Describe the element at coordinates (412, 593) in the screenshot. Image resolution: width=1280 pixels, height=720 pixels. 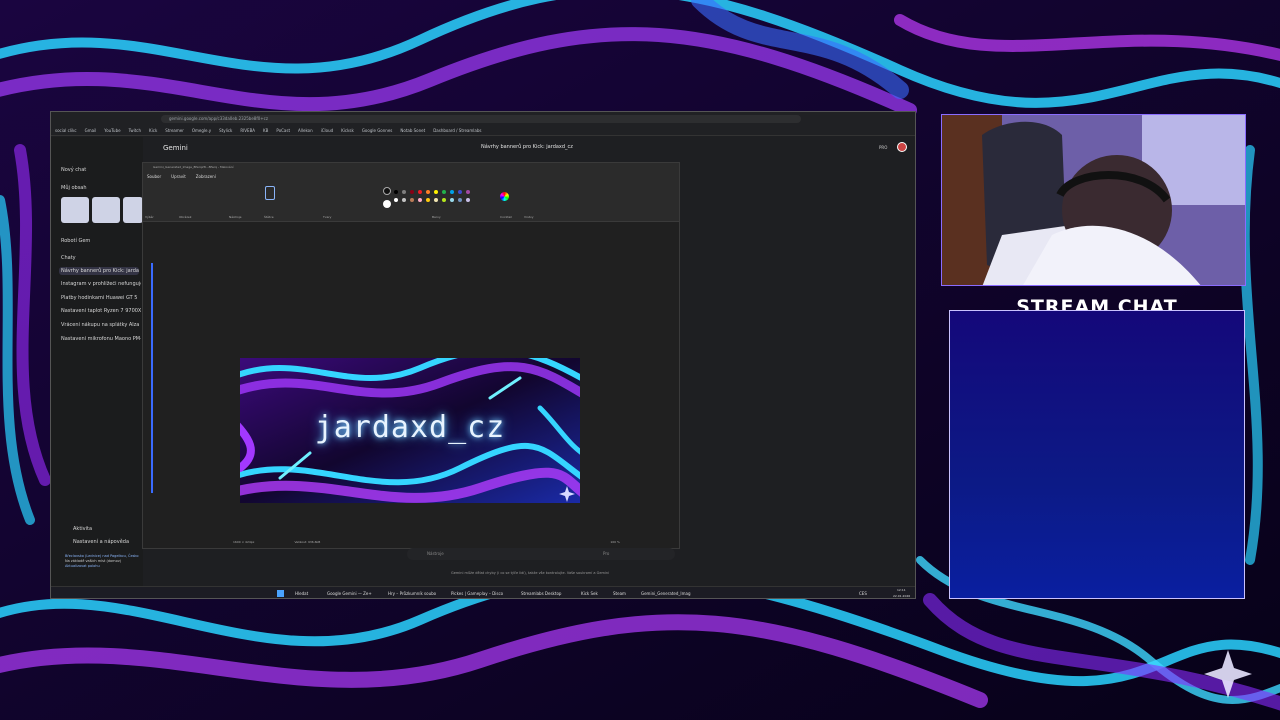
I see `taskbar-item: Hry – Průzkumník soubo` at that location.